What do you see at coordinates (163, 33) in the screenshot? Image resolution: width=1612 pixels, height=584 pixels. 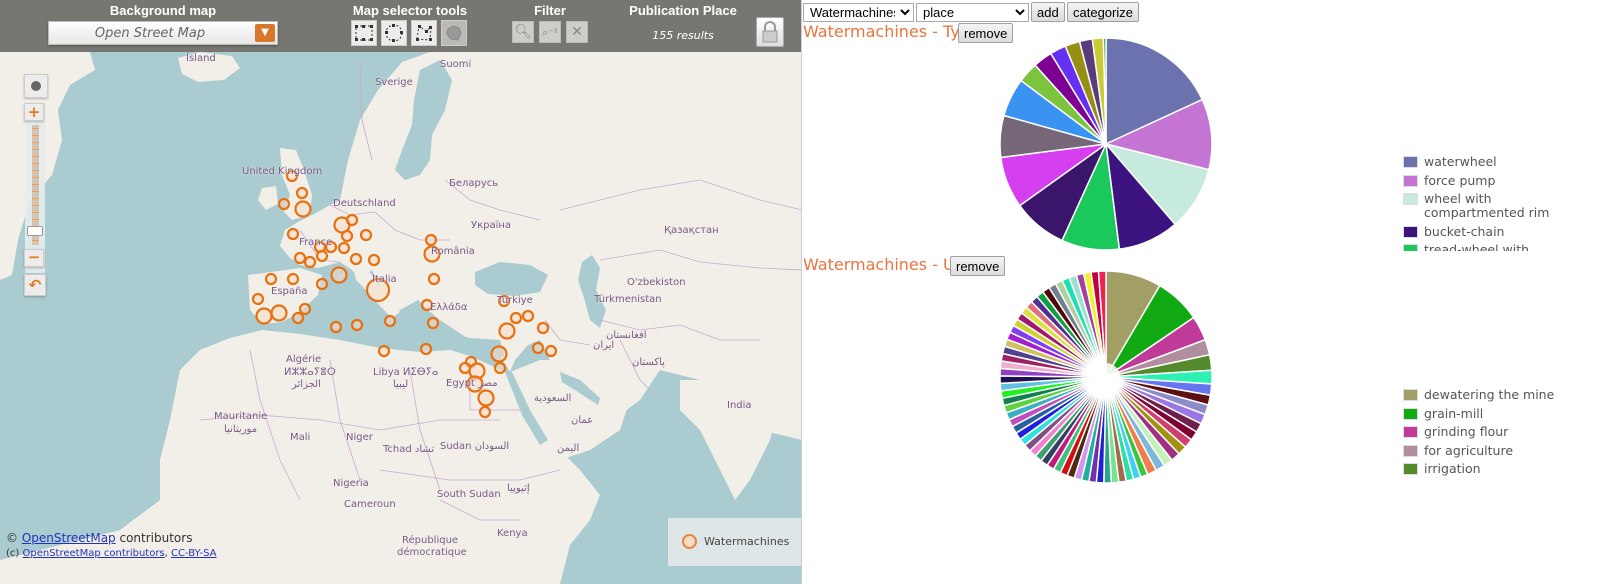 I see `background-map-select: Open Street Map ▼` at bounding box center [163, 33].